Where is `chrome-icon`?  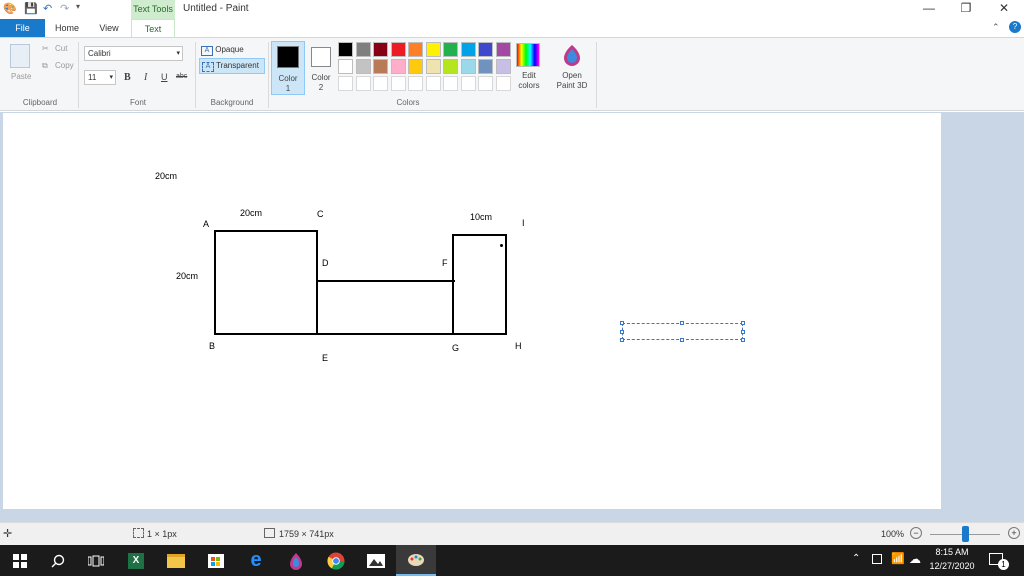 chrome-icon is located at coordinates (336, 560).